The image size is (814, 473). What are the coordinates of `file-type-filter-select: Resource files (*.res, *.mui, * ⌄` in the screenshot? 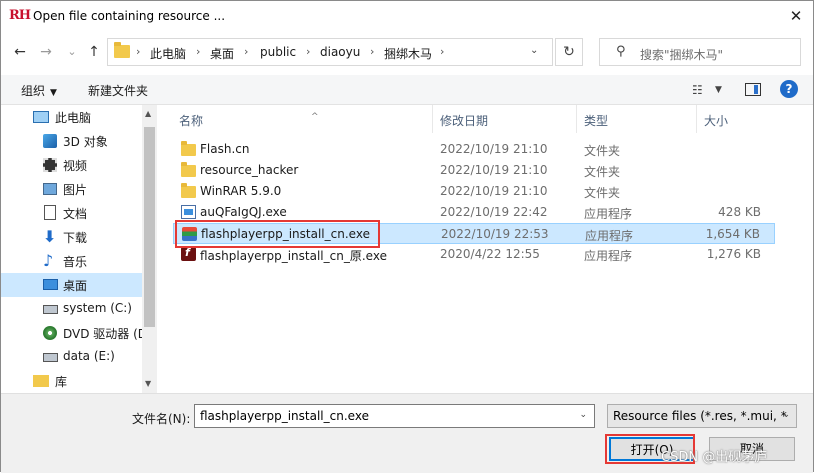 It's located at (702, 416).